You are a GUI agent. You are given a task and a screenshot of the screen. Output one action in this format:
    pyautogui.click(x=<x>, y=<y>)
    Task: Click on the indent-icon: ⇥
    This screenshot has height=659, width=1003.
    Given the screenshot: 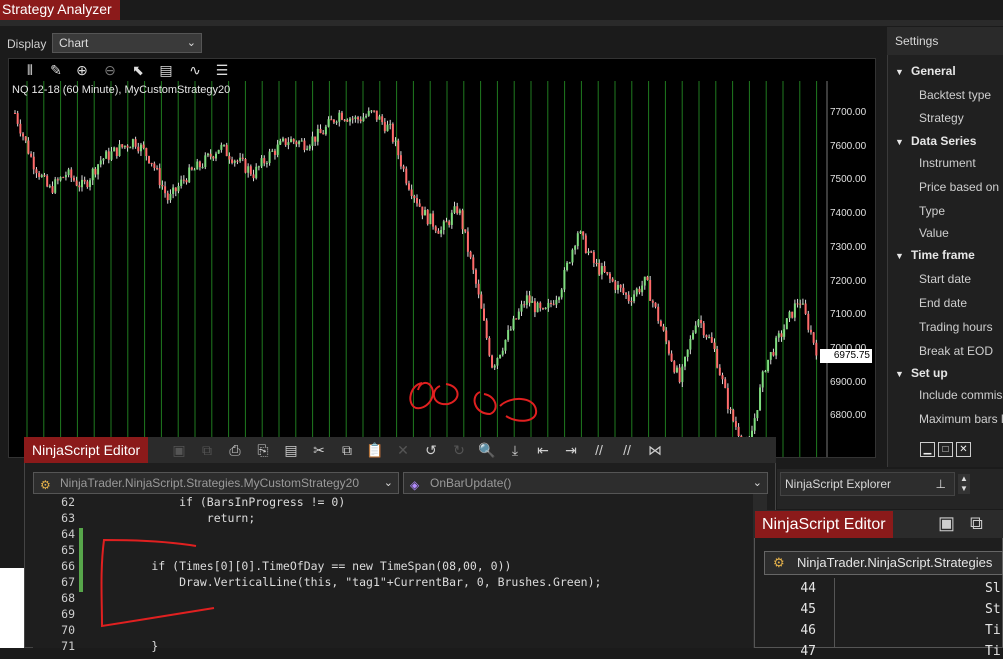 What is the action you would take?
    pyautogui.click(x=571, y=450)
    